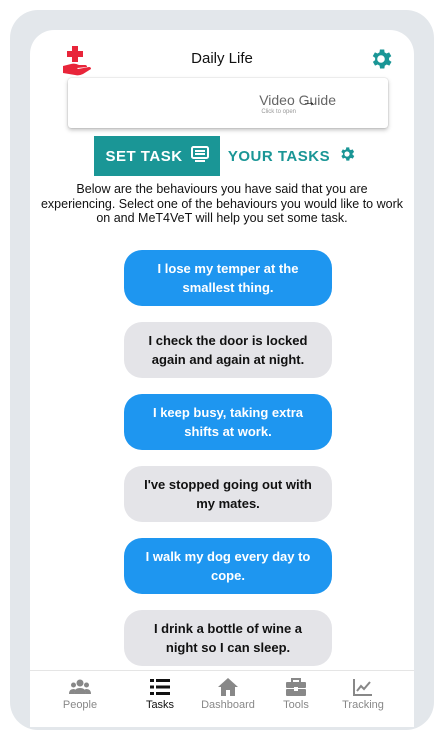 The width and height of the screenshot is (444, 740). I want to click on home-icon, so click(228, 687).